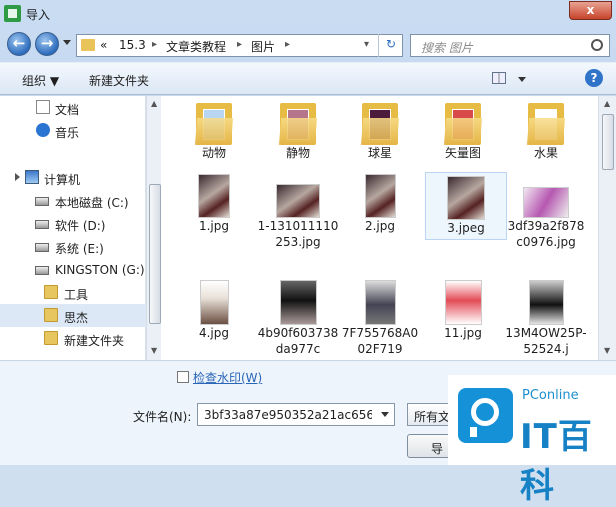 This screenshot has width=616, height=507. Describe the element at coordinates (597, 45) in the screenshot. I see `search-icon` at that location.